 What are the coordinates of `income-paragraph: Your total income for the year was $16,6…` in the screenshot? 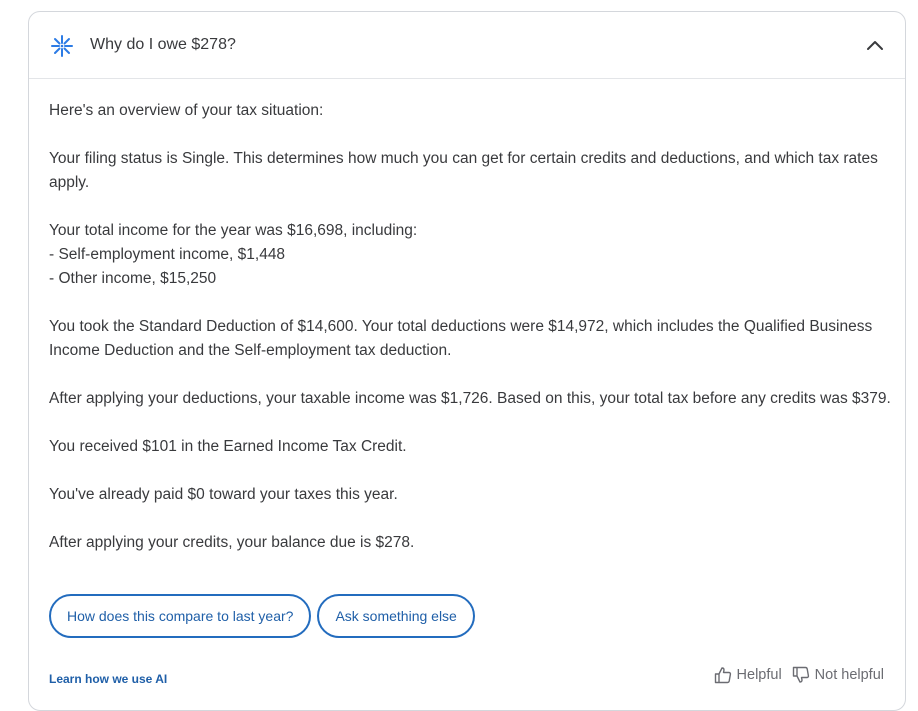 It's located at (233, 254).